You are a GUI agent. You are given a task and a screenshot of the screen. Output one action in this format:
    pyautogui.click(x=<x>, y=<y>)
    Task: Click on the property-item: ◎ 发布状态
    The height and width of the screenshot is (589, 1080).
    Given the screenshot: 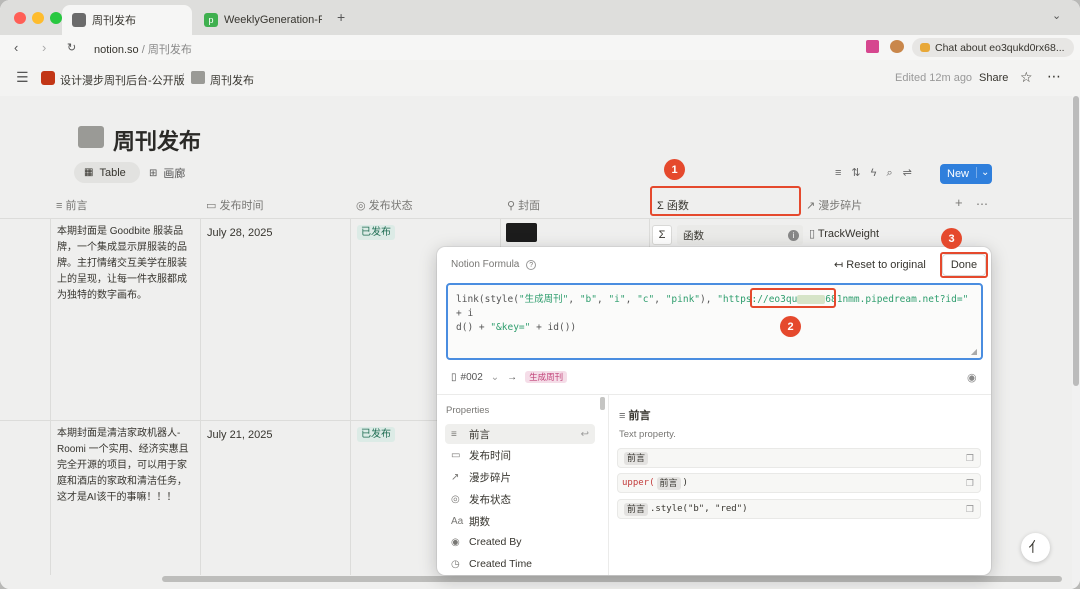 What is the action you would take?
    pyautogui.click(x=520, y=499)
    